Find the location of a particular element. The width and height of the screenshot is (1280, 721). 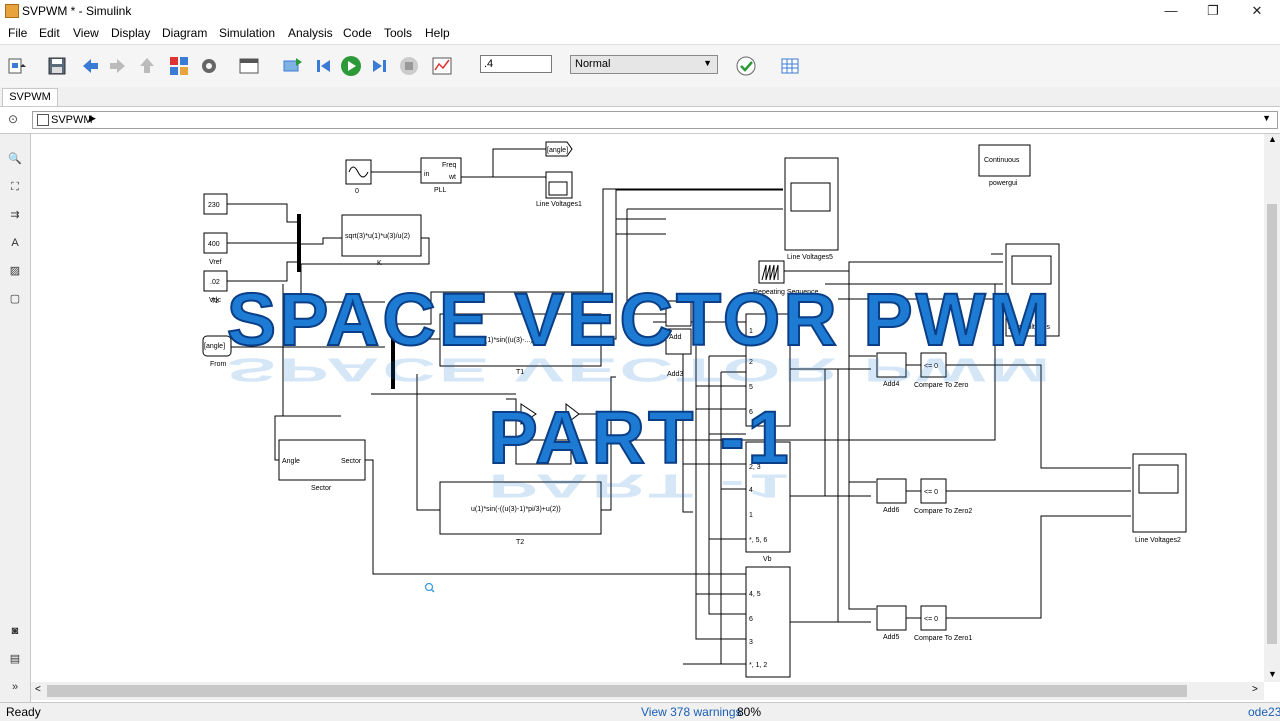

tab-bar: SVPWM is located at coordinates (640, 97).